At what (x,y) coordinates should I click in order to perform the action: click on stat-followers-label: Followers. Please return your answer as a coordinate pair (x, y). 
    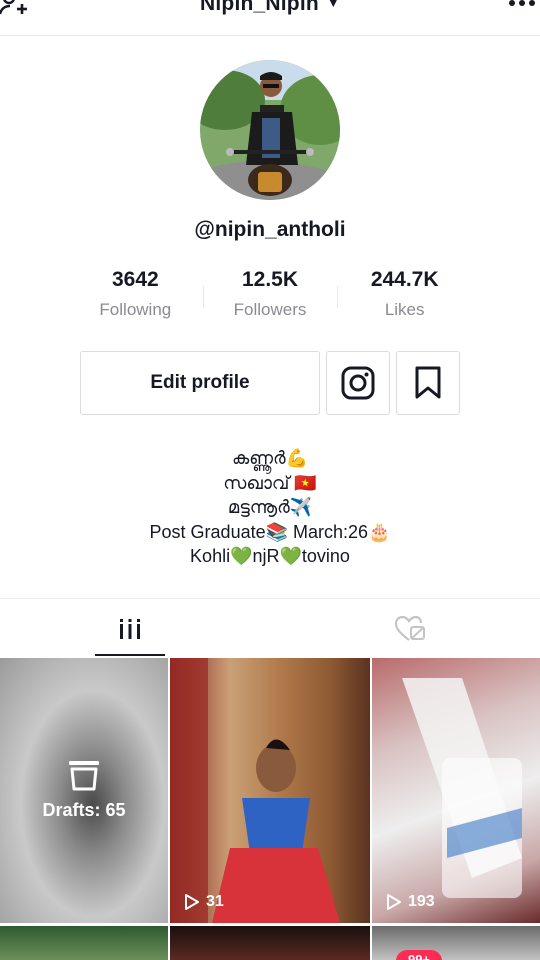
    Looking at the image, I should click on (270, 309).